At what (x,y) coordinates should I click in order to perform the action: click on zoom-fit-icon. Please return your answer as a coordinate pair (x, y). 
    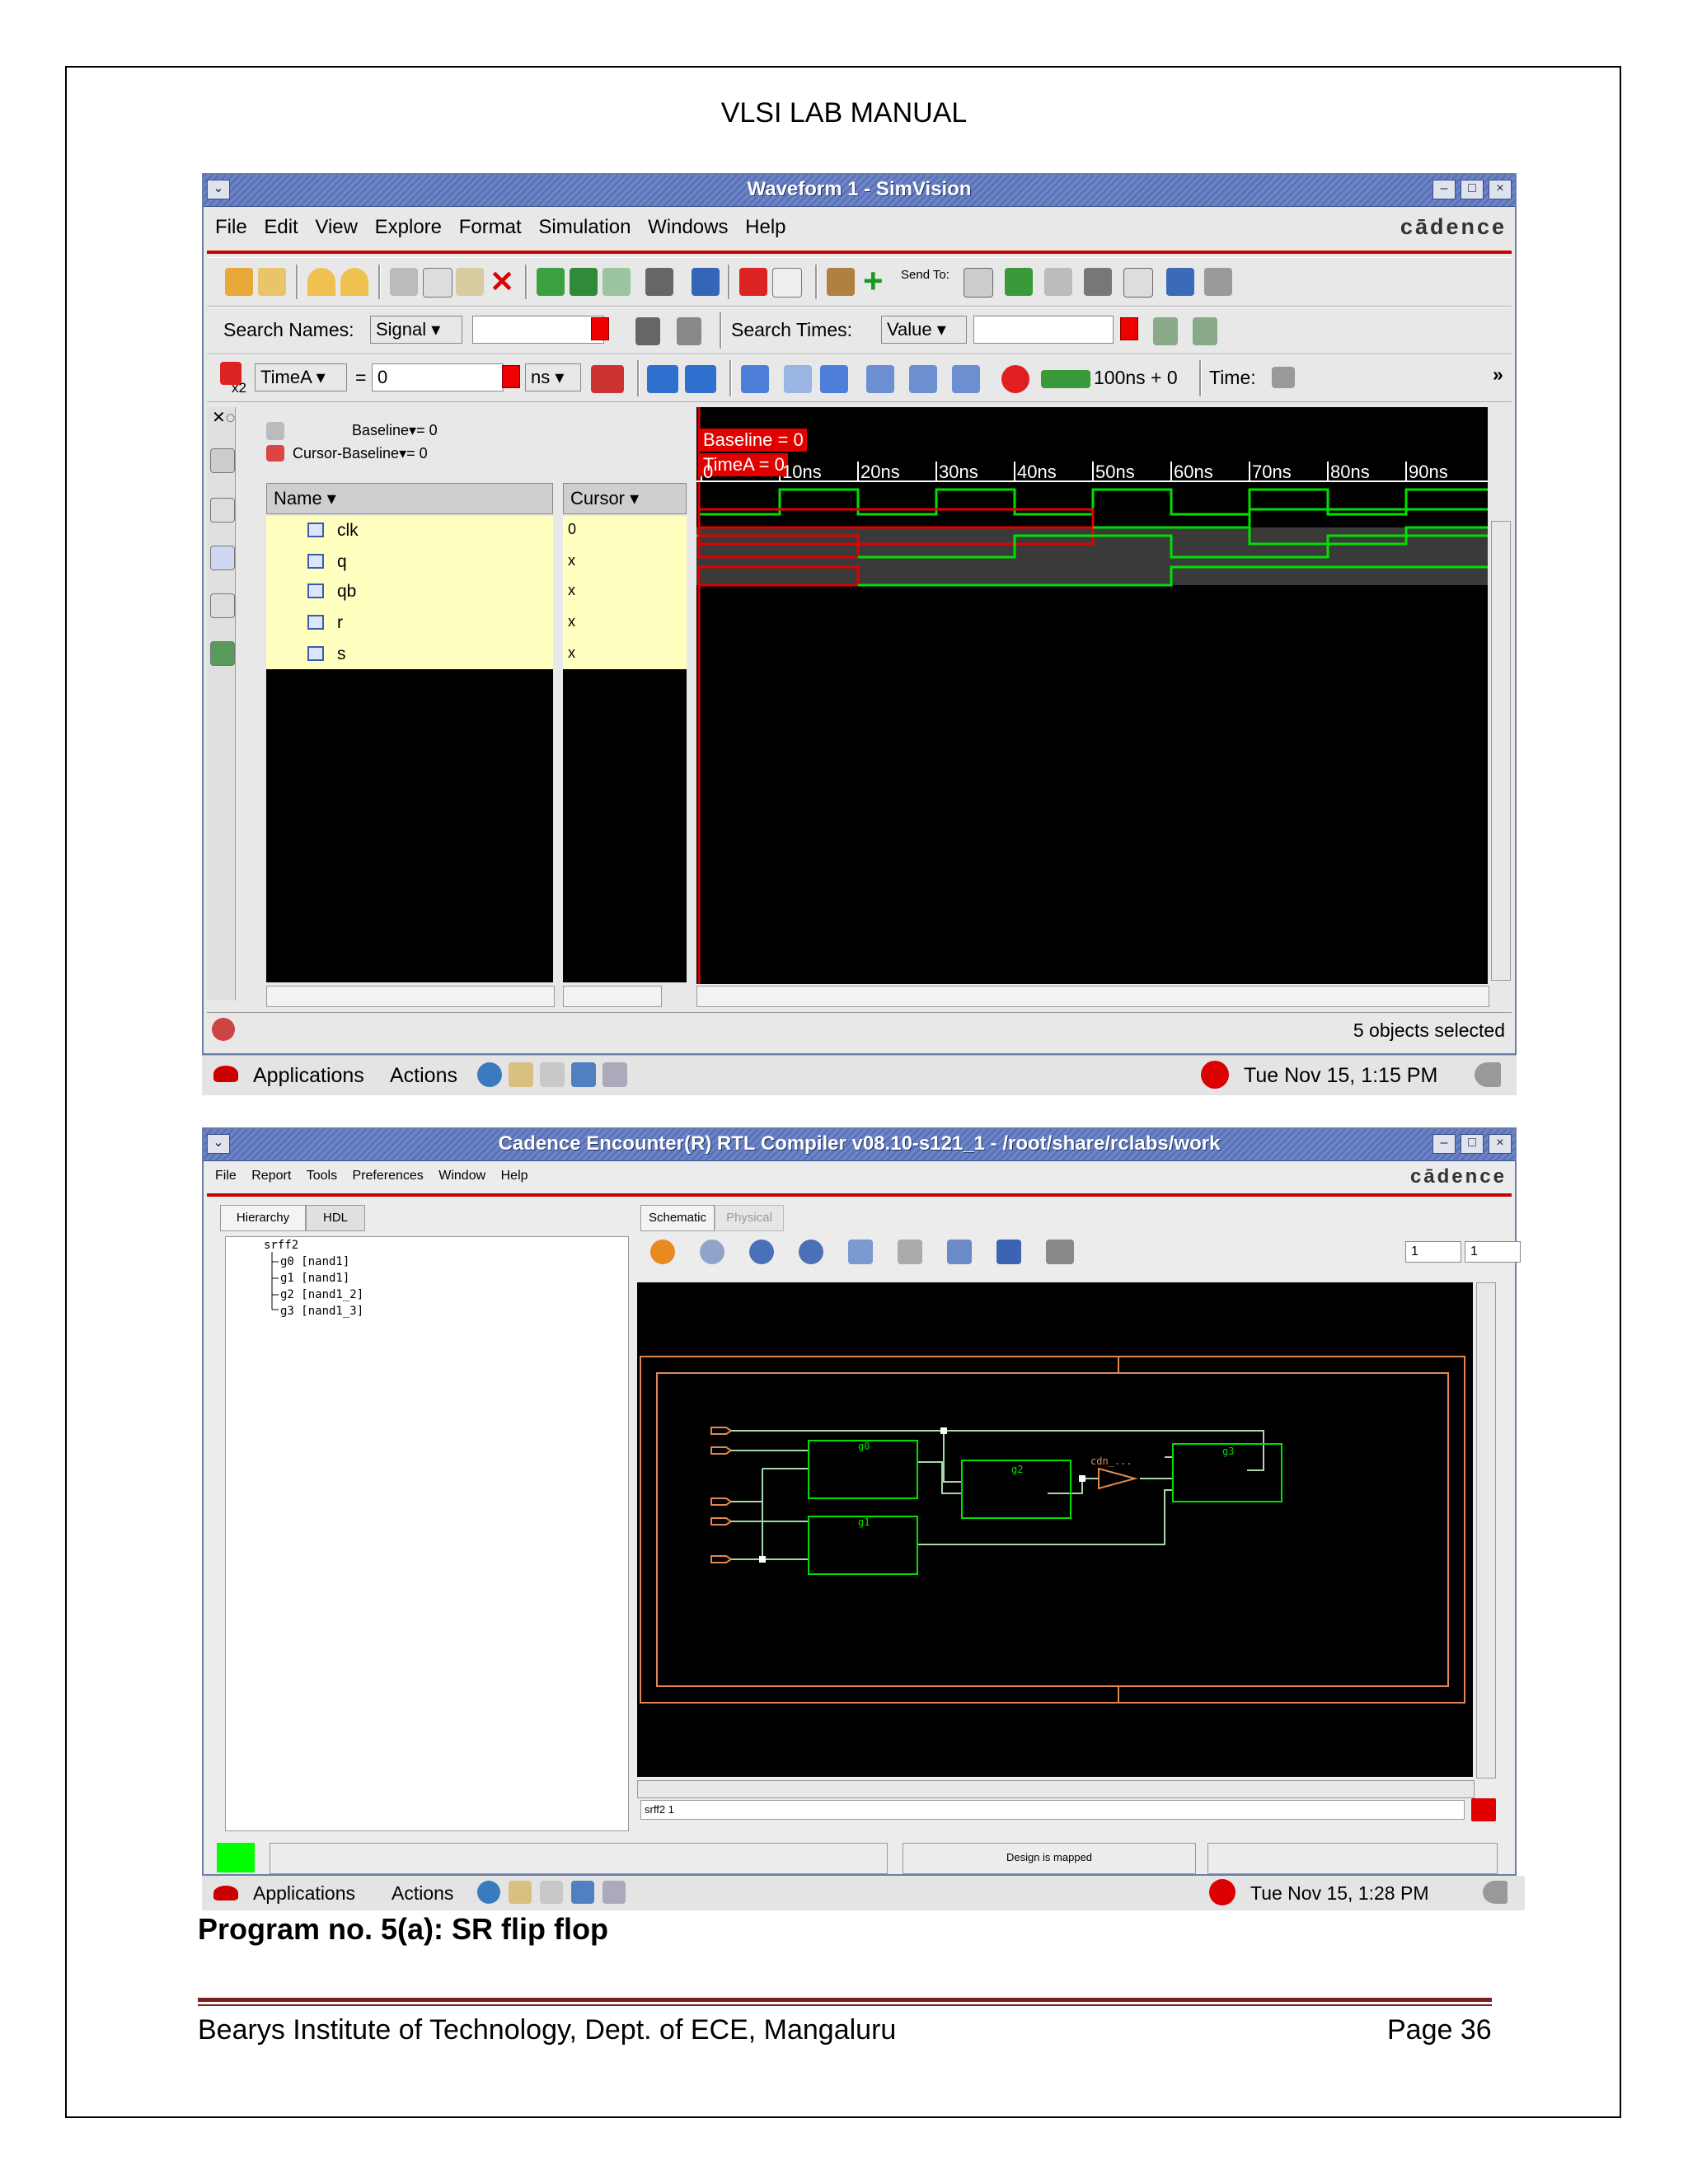
    Looking at the image, I should click on (860, 1252).